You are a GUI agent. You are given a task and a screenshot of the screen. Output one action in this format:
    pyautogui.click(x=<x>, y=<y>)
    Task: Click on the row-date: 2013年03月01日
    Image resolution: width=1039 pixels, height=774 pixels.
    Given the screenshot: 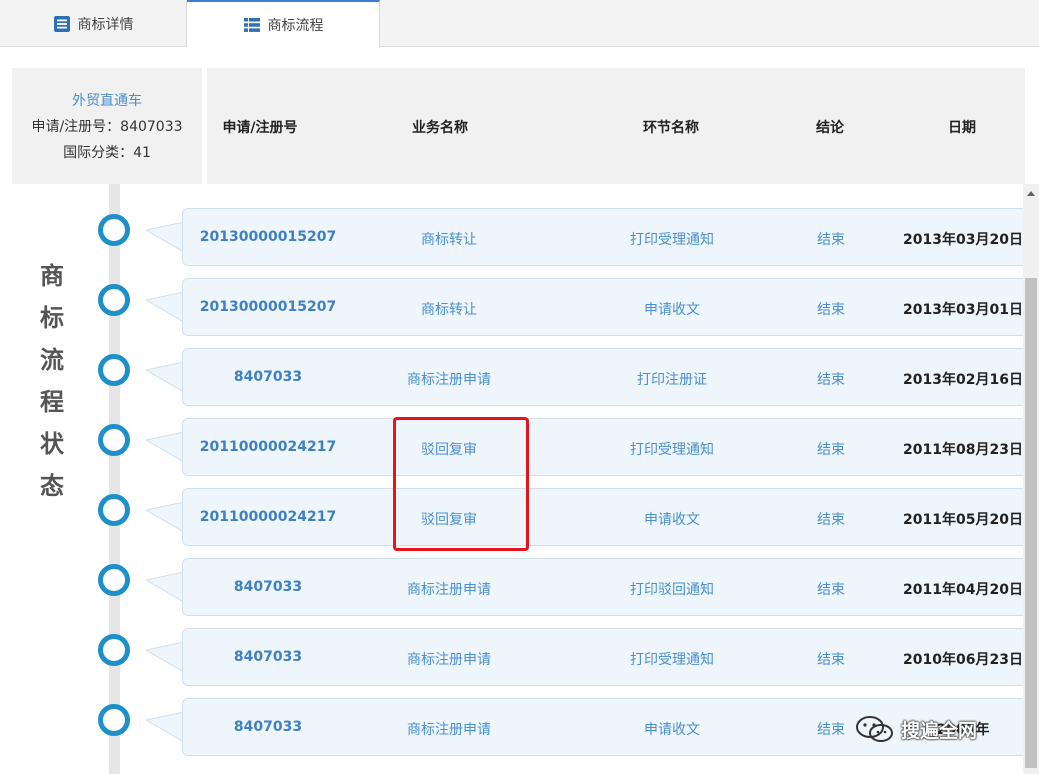 What is the action you would take?
    pyautogui.click(x=963, y=310)
    